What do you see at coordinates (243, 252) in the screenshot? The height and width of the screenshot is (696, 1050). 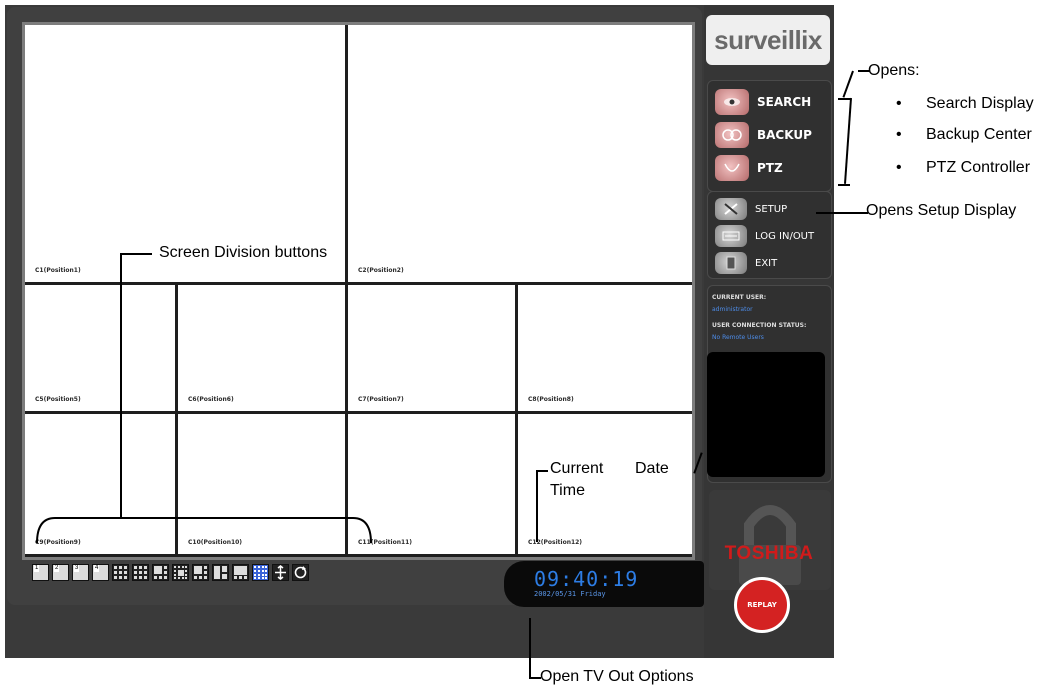 I see `annotation-screen-division: Screen Division buttons` at bounding box center [243, 252].